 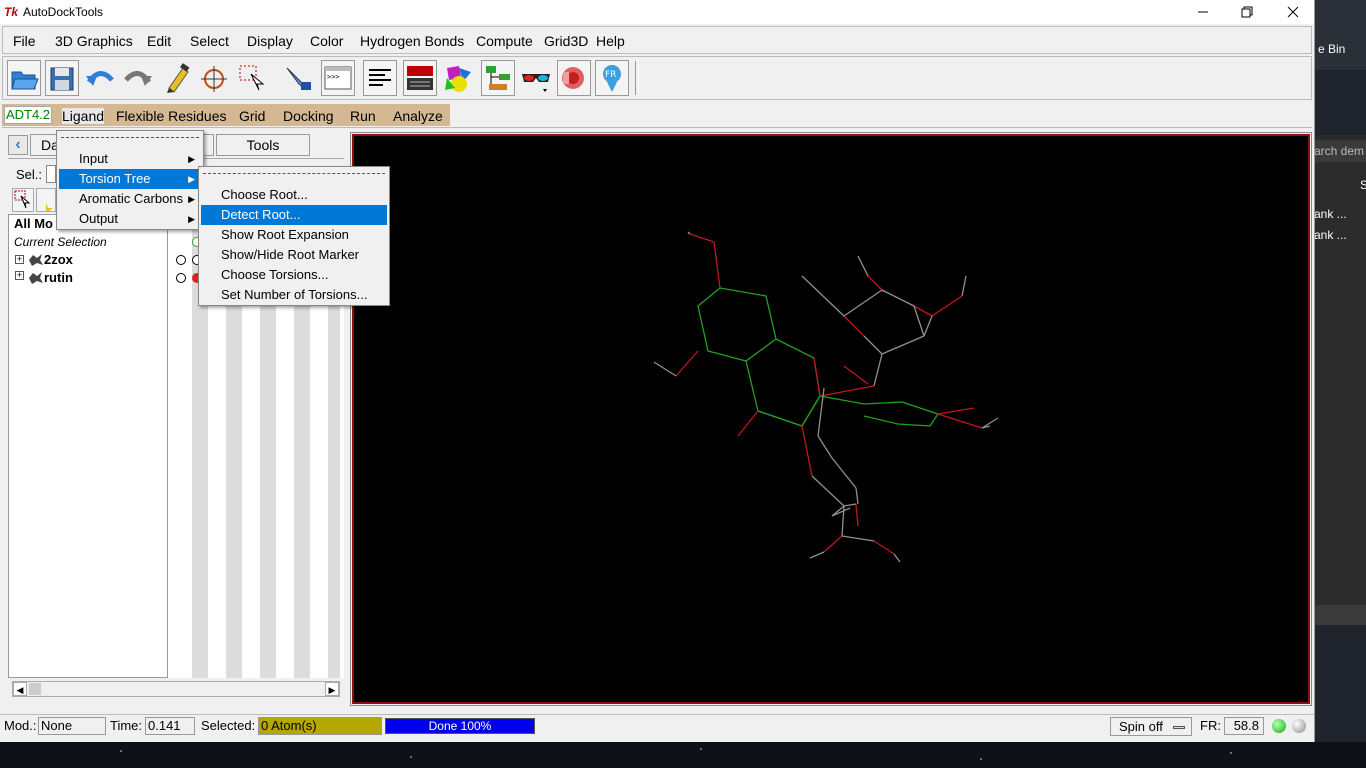 I want to click on label-button, so click(x=298, y=78).